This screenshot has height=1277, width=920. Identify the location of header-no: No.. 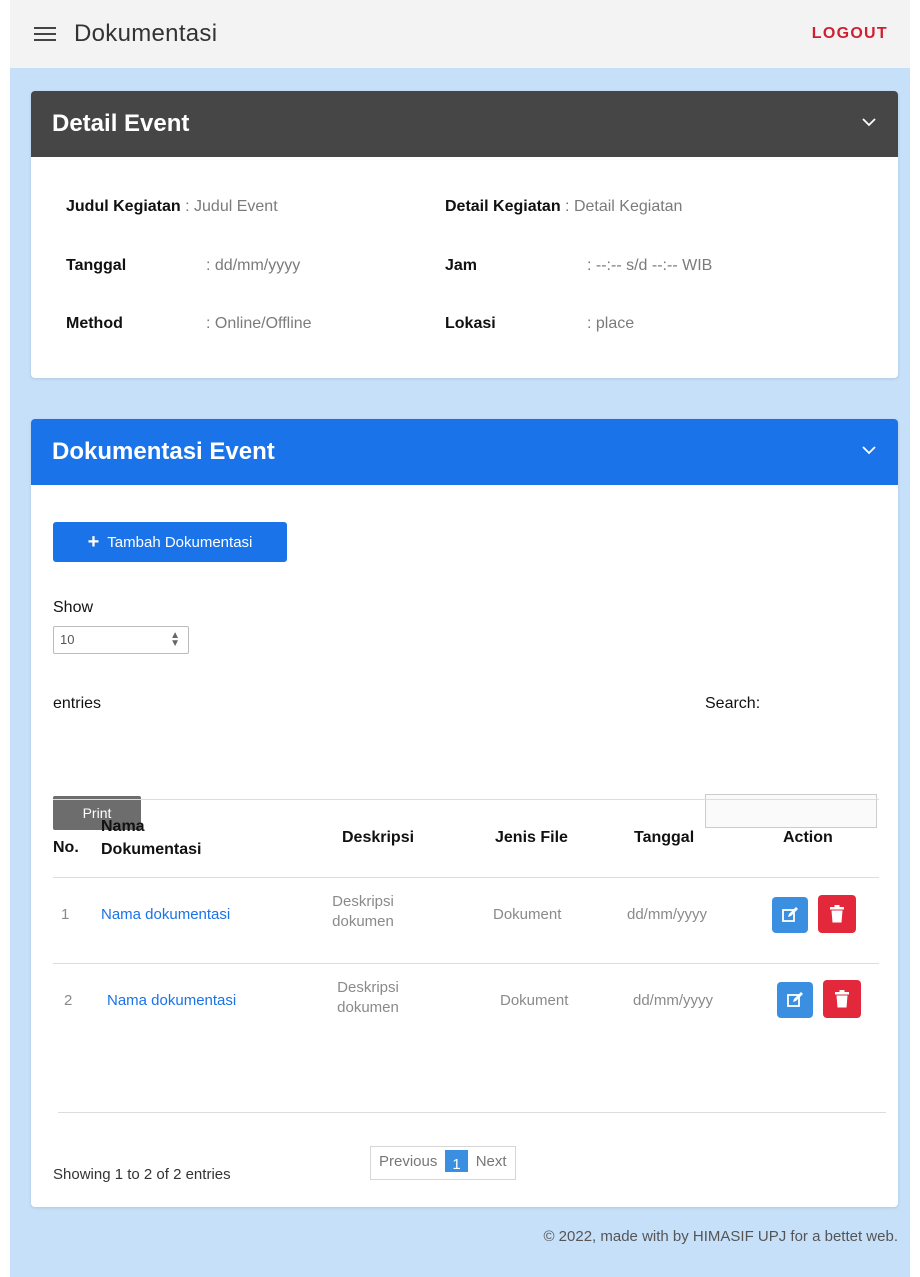
(66, 847).